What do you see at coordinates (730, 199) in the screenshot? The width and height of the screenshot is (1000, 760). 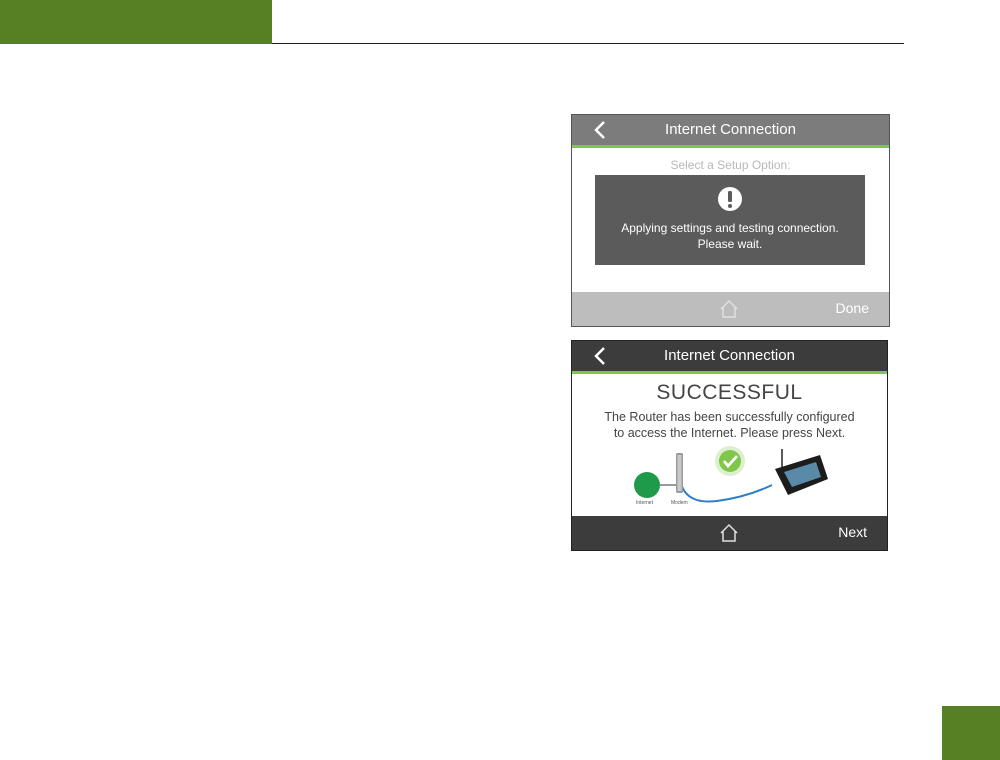 I see `exclamation-icon` at bounding box center [730, 199].